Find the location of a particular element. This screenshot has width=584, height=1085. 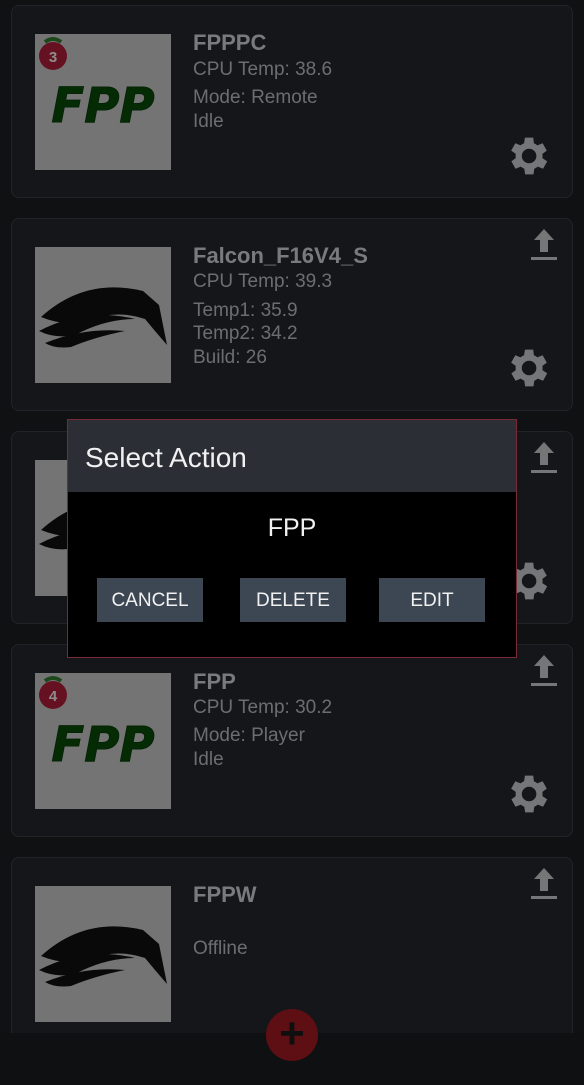

device-name: FPPPC is located at coordinates (230, 42).